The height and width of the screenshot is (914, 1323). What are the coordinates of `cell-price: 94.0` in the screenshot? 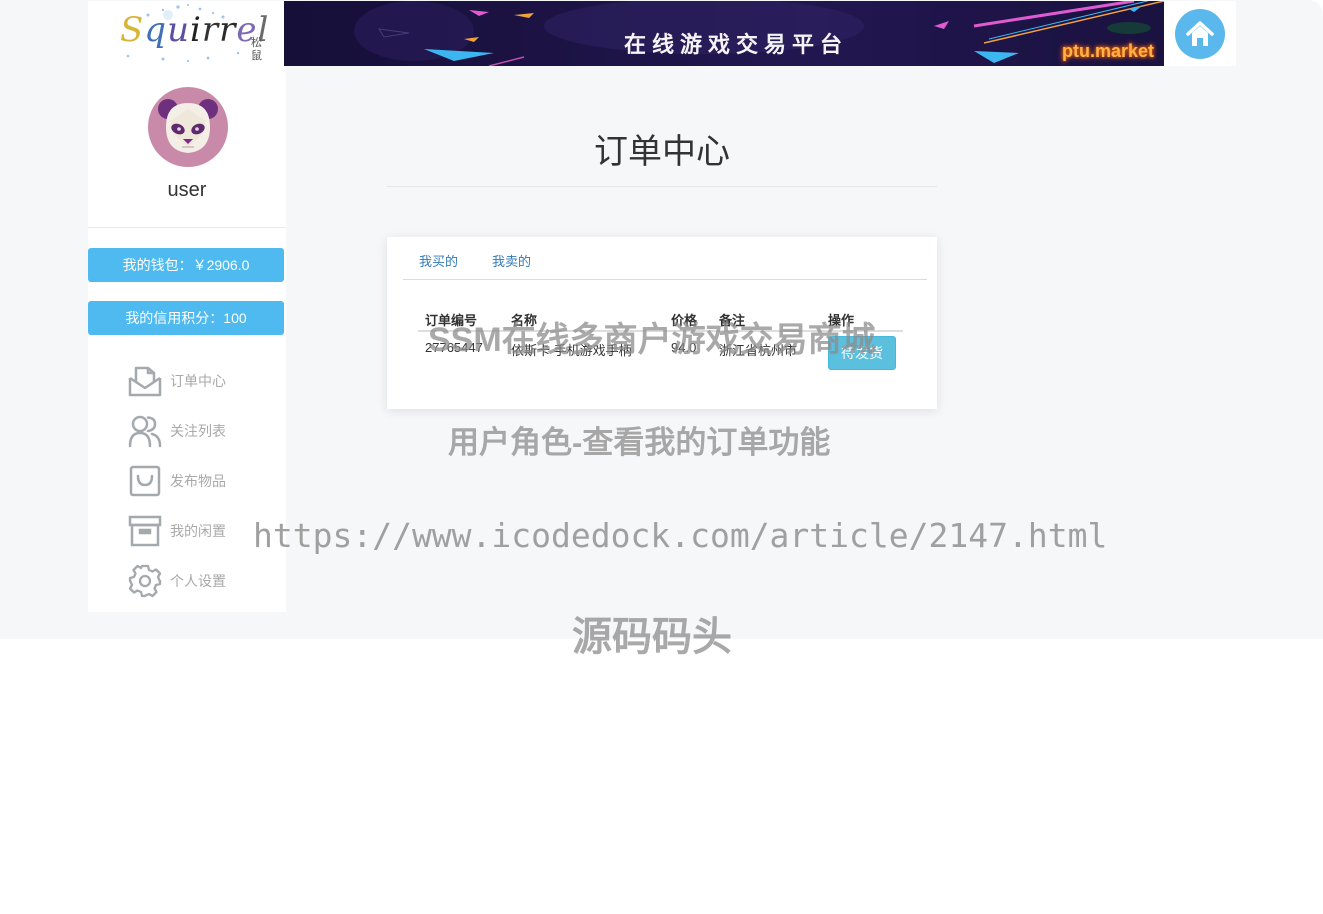 It's located at (684, 347).